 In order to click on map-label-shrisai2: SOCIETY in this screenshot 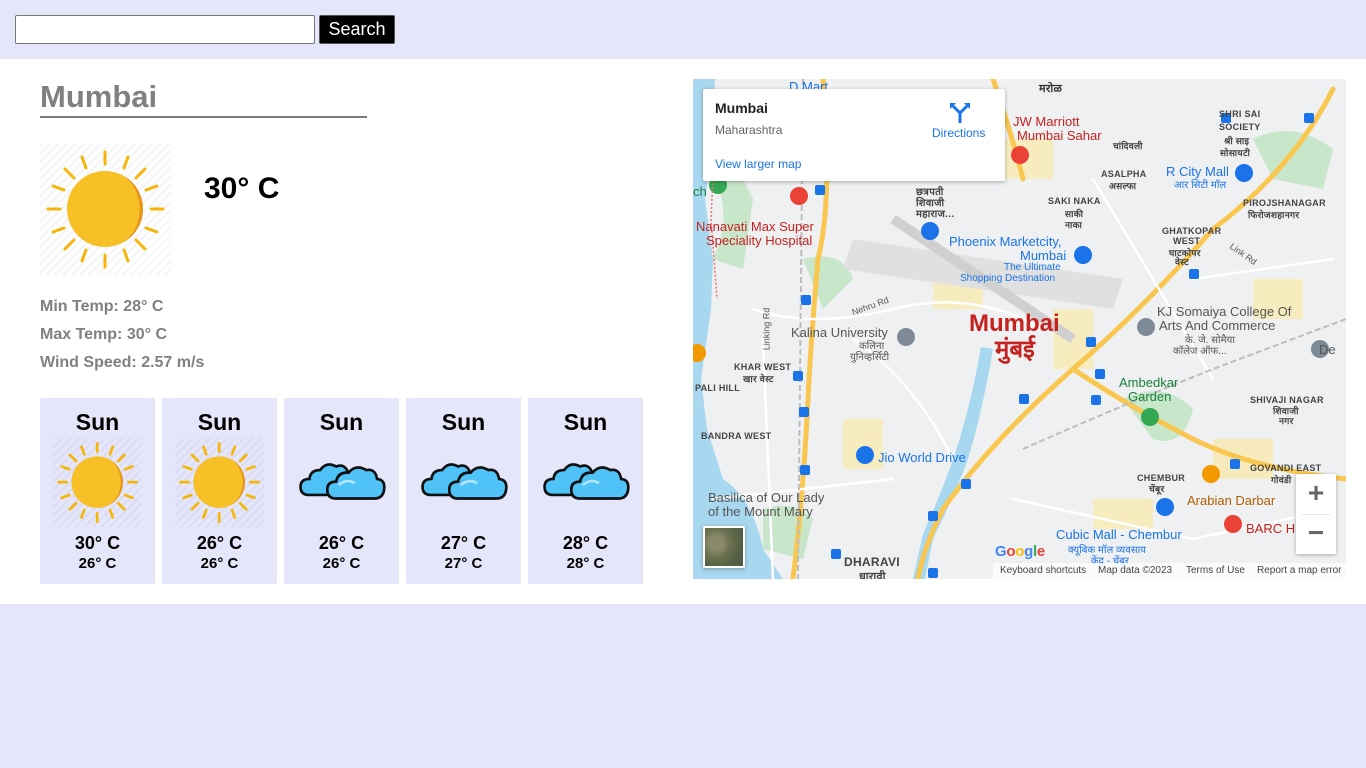, I will do `click(1240, 127)`.